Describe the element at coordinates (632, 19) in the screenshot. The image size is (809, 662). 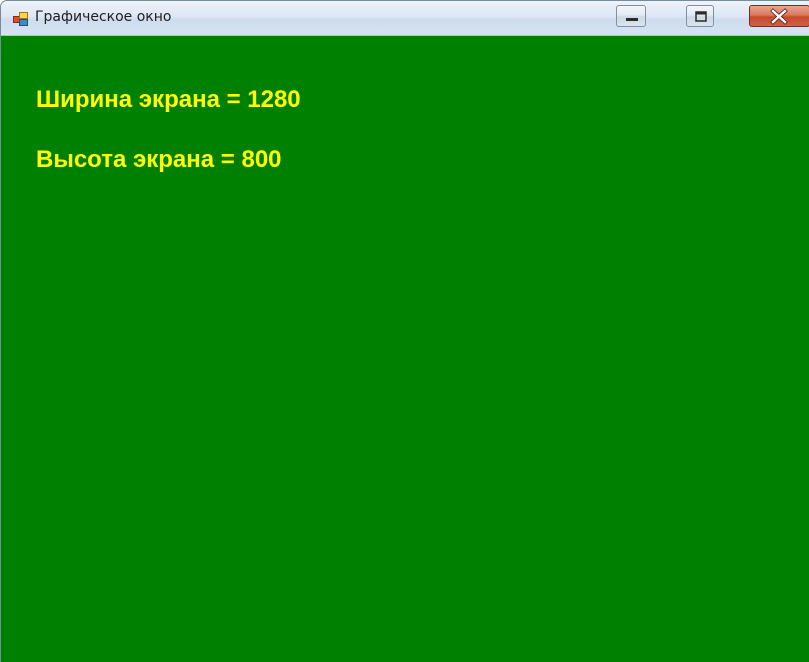
I see `minimize-icon` at that location.